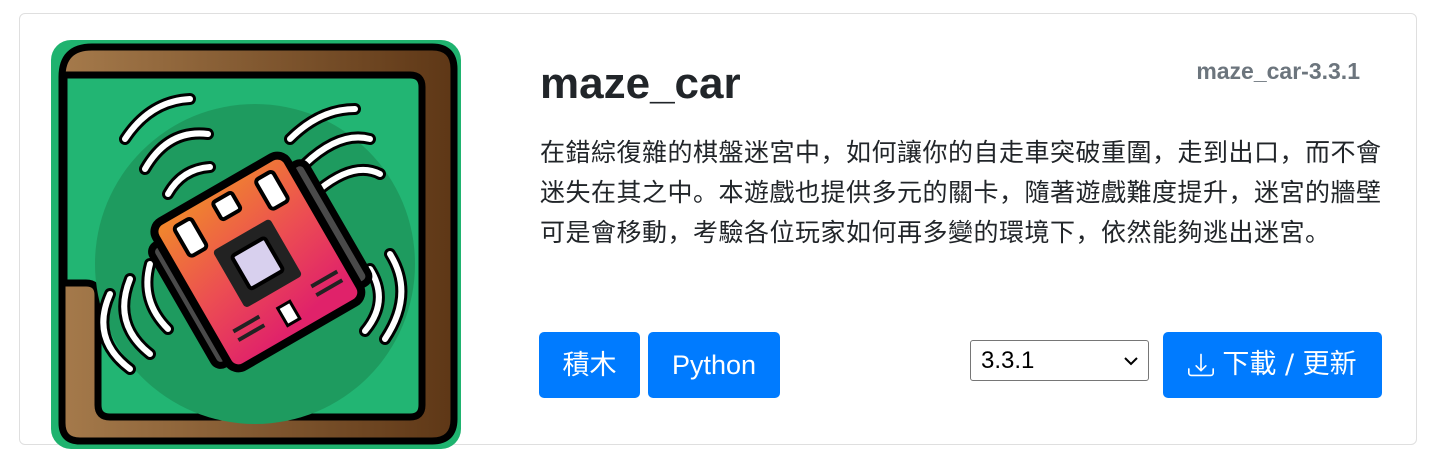 The image size is (1438, 463). I want to click on tag-blocks-button: 積木, so click(589, 365).